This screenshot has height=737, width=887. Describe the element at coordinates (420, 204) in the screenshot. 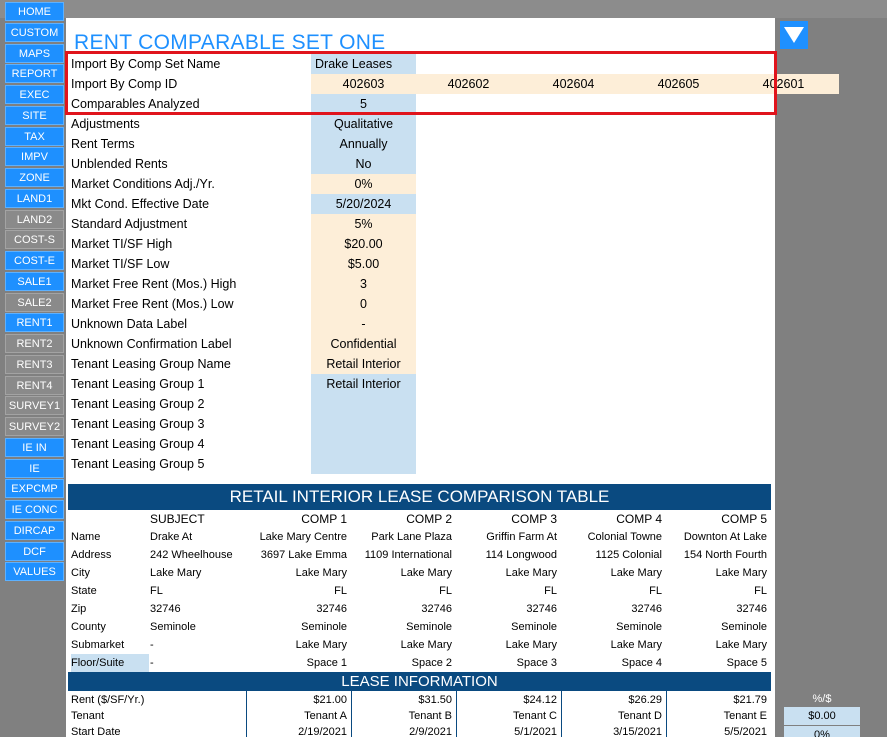

I see `param-row-mkt-cond-effective-date: Mkt Cond. Effective Date 5/20/2024` at that location.